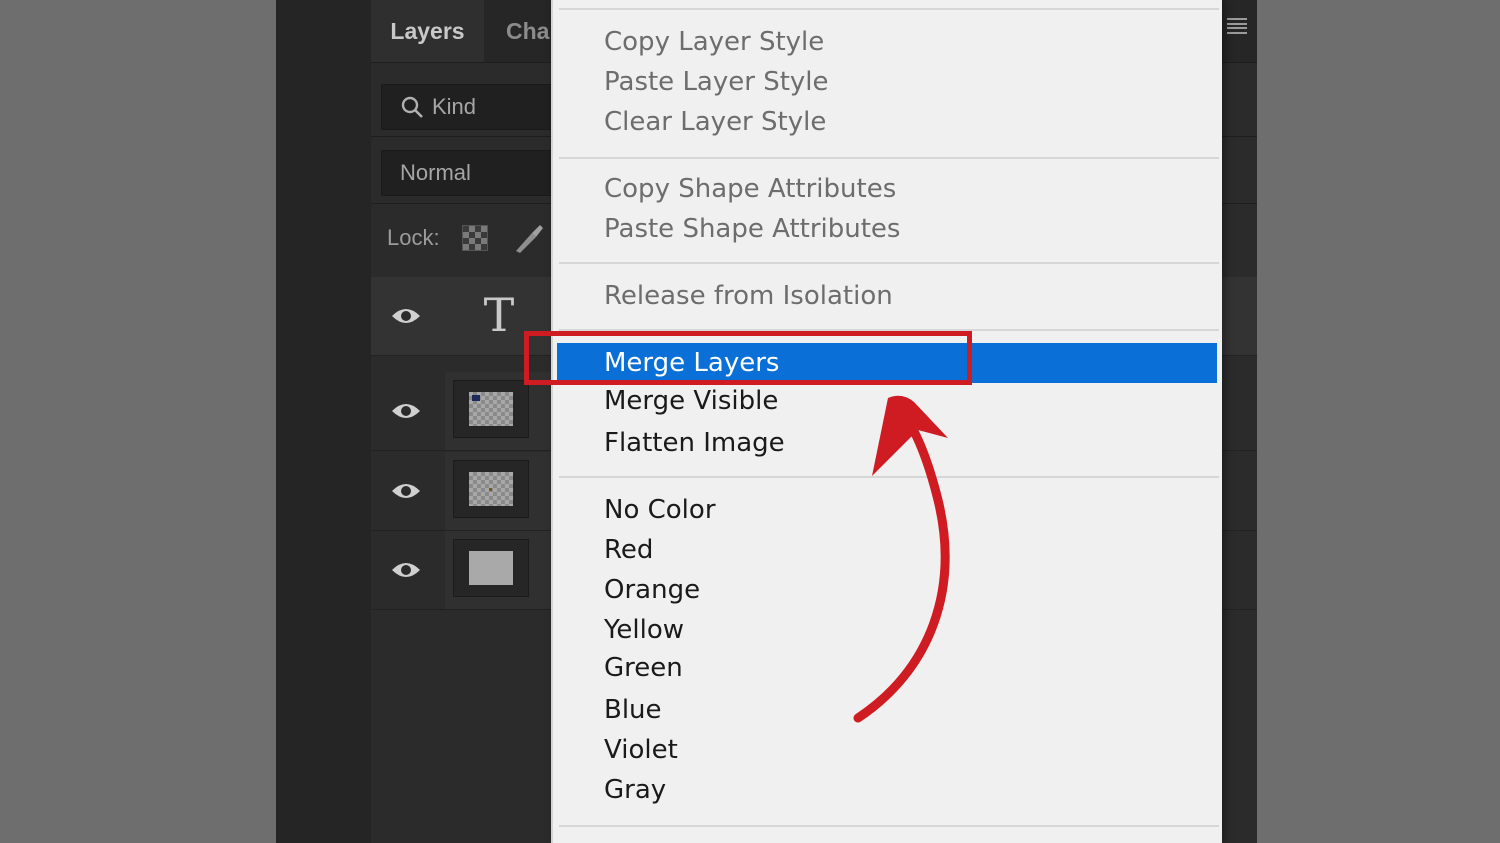 Image resolution: width=1500 pixels, height=843 pixels. I want to click on menu-item-copy-layer-style: Copy Layer Style, so click(887, 42).